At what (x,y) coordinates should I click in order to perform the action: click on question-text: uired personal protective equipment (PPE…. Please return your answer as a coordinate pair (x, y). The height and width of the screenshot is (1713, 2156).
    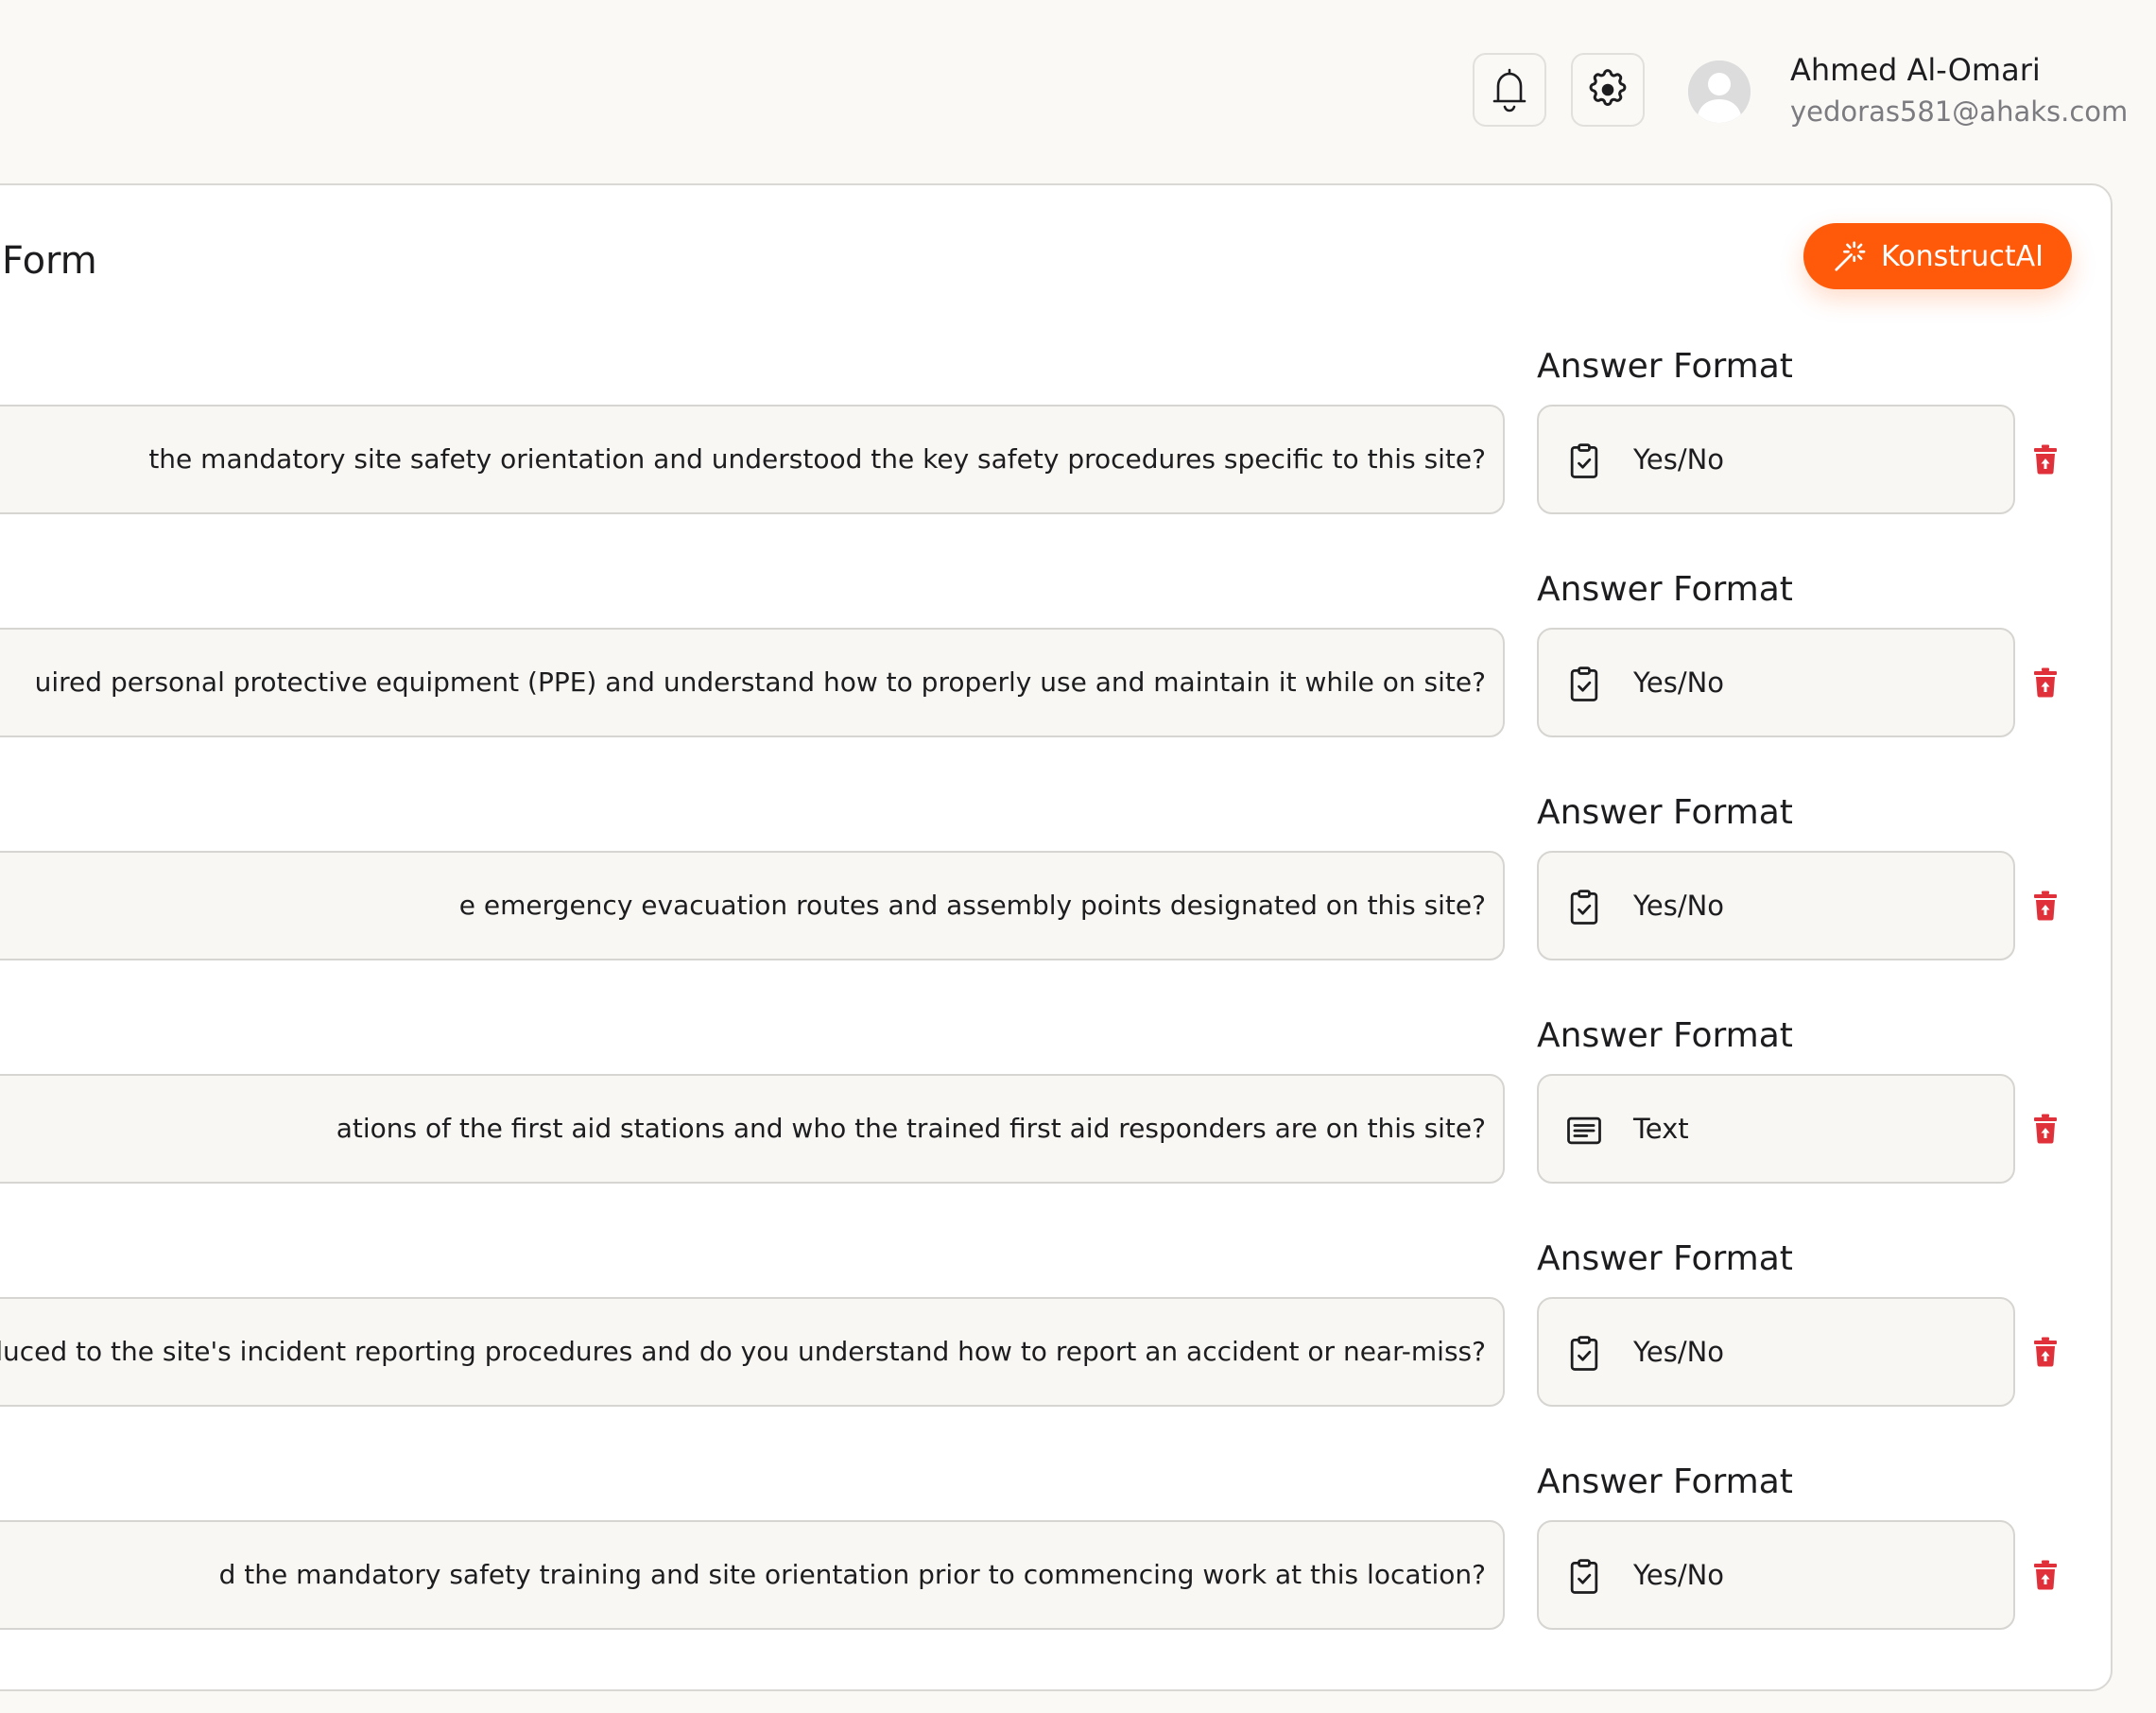
    Looking at the image, I should click on (760, 682).